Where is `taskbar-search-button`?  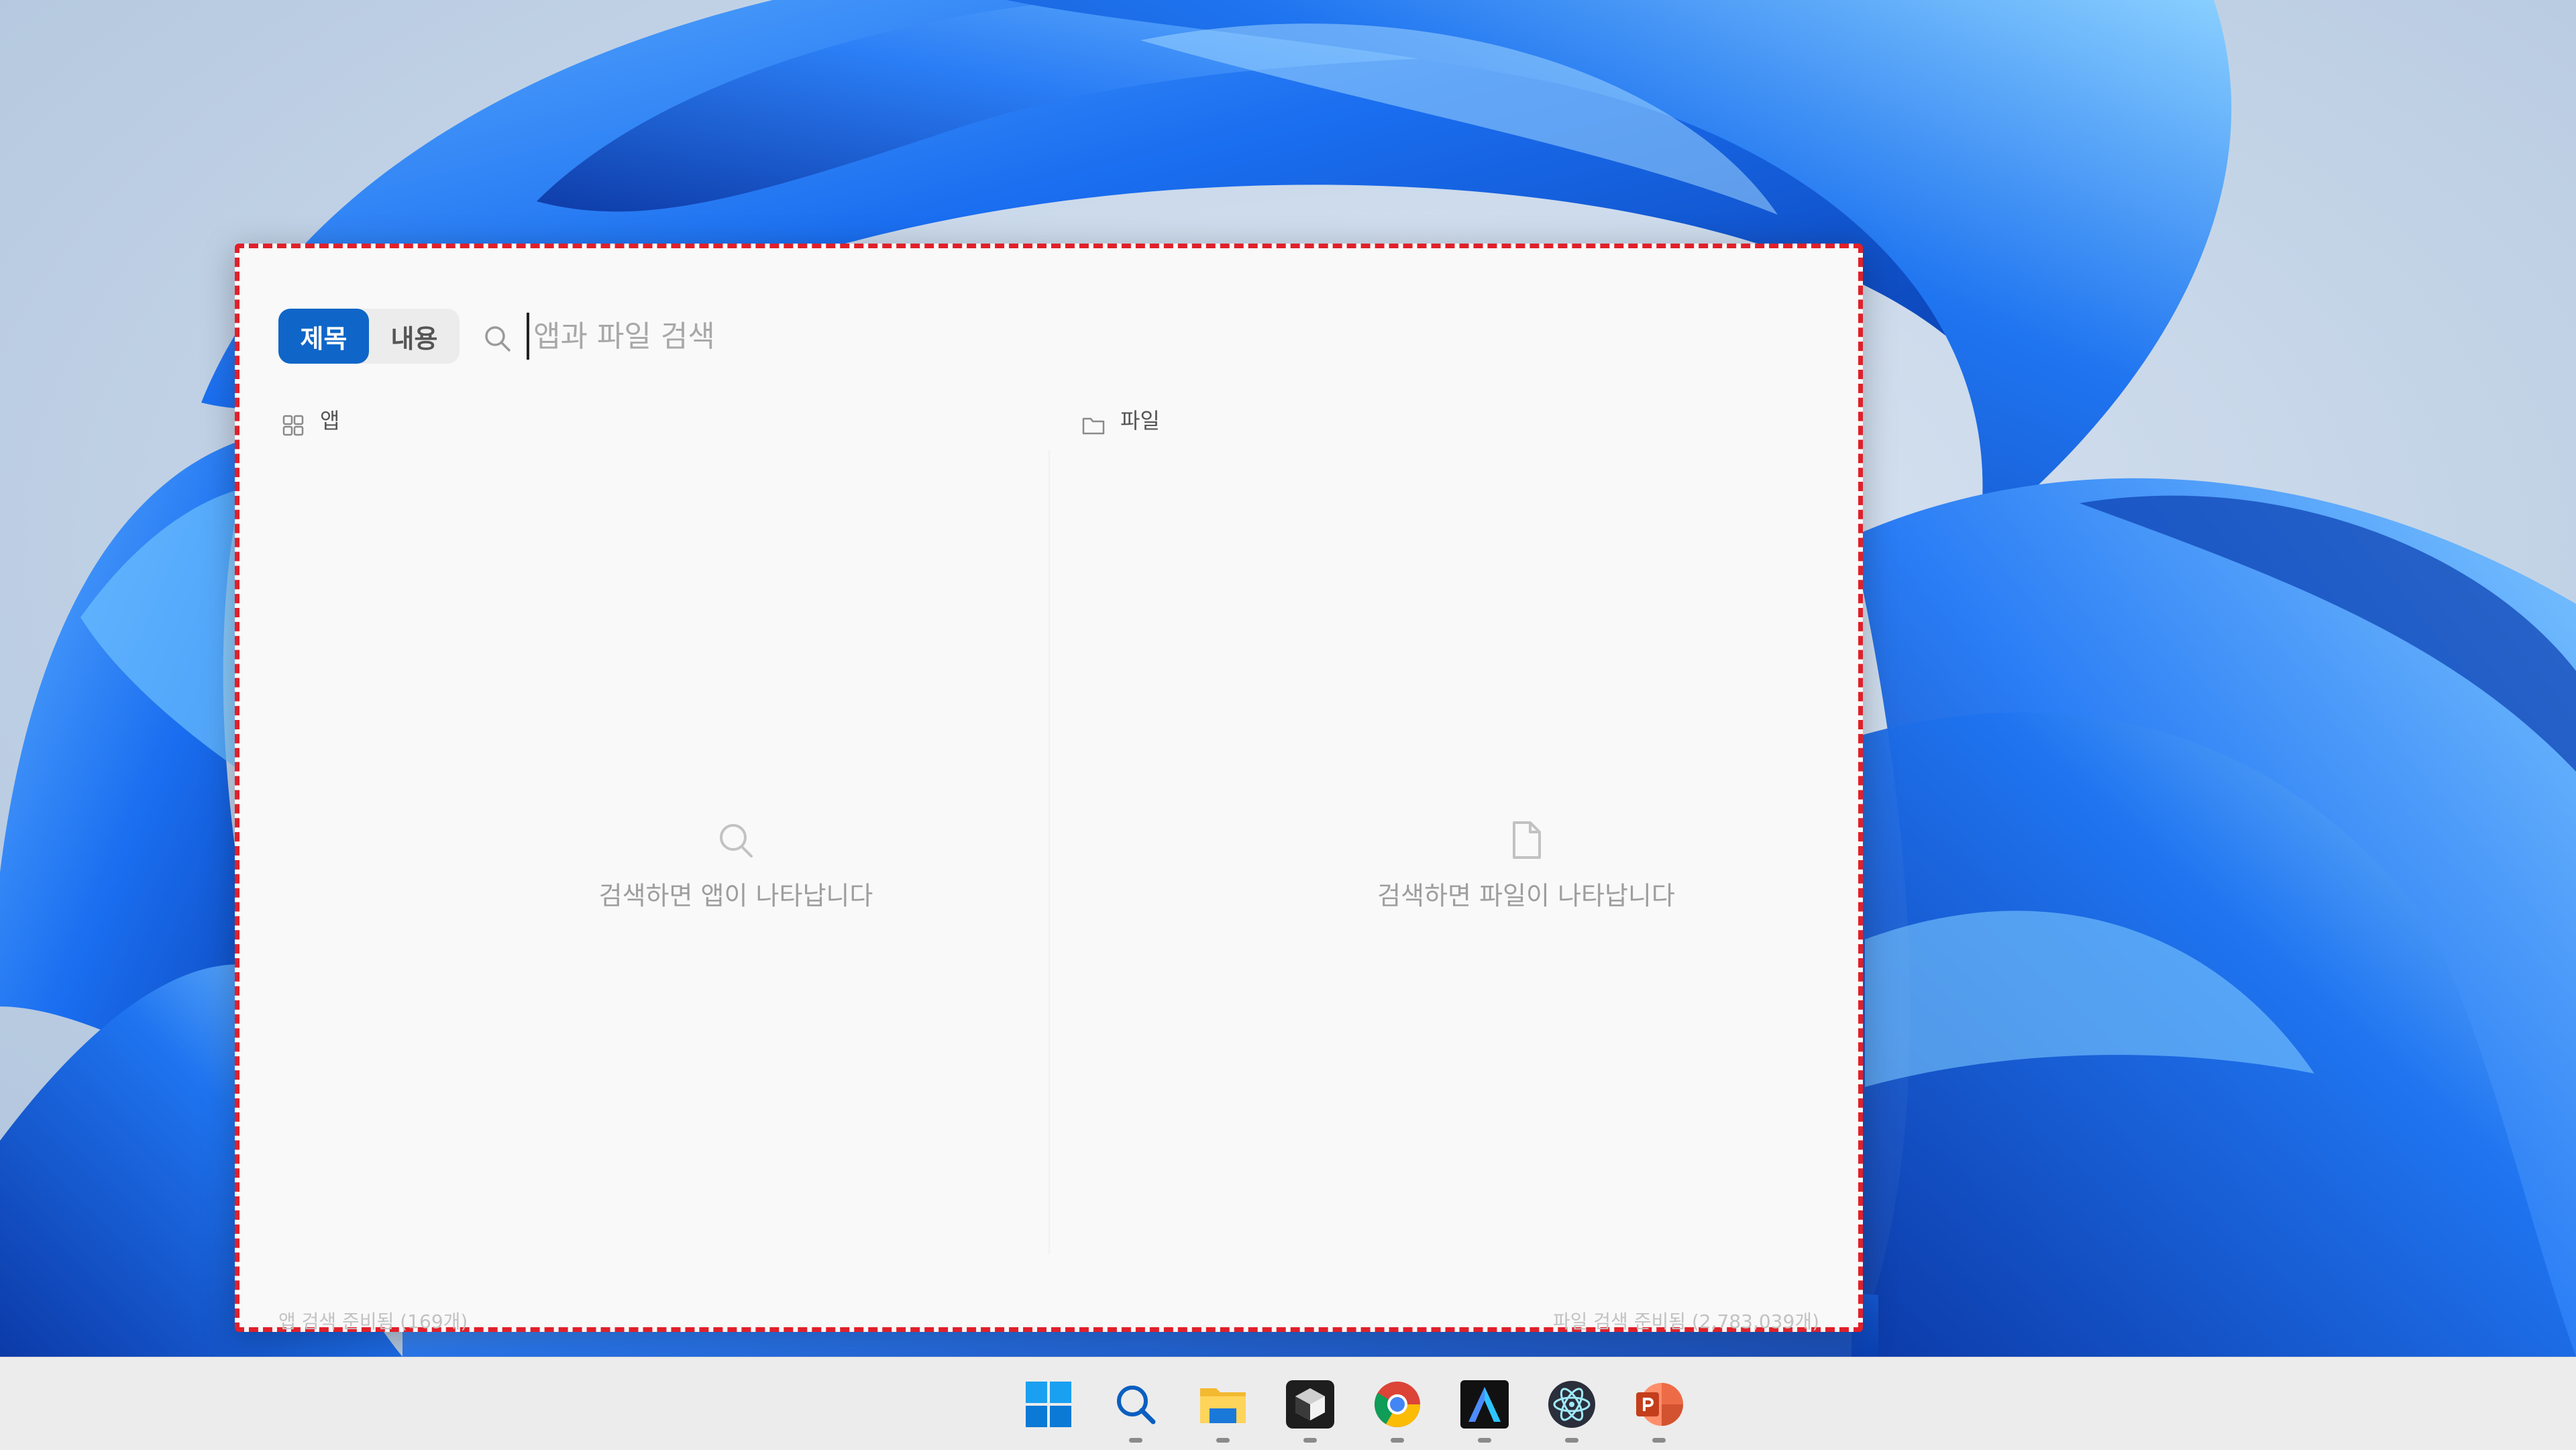 taskbar-search-button is located at coordinates (1135, 1411).